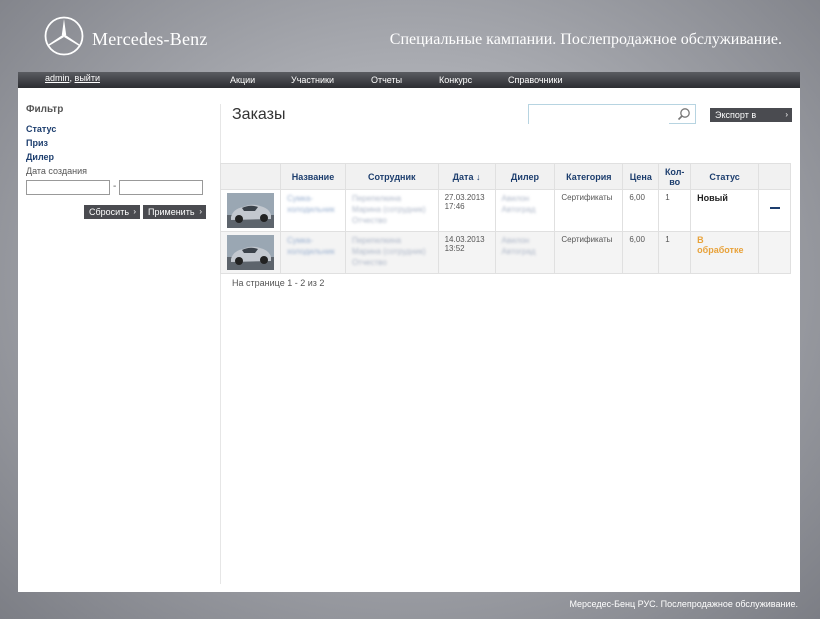 Image resolution: width=820 pixels, height=619 pixels. I want to click on date-from-input, so click(68, 187).